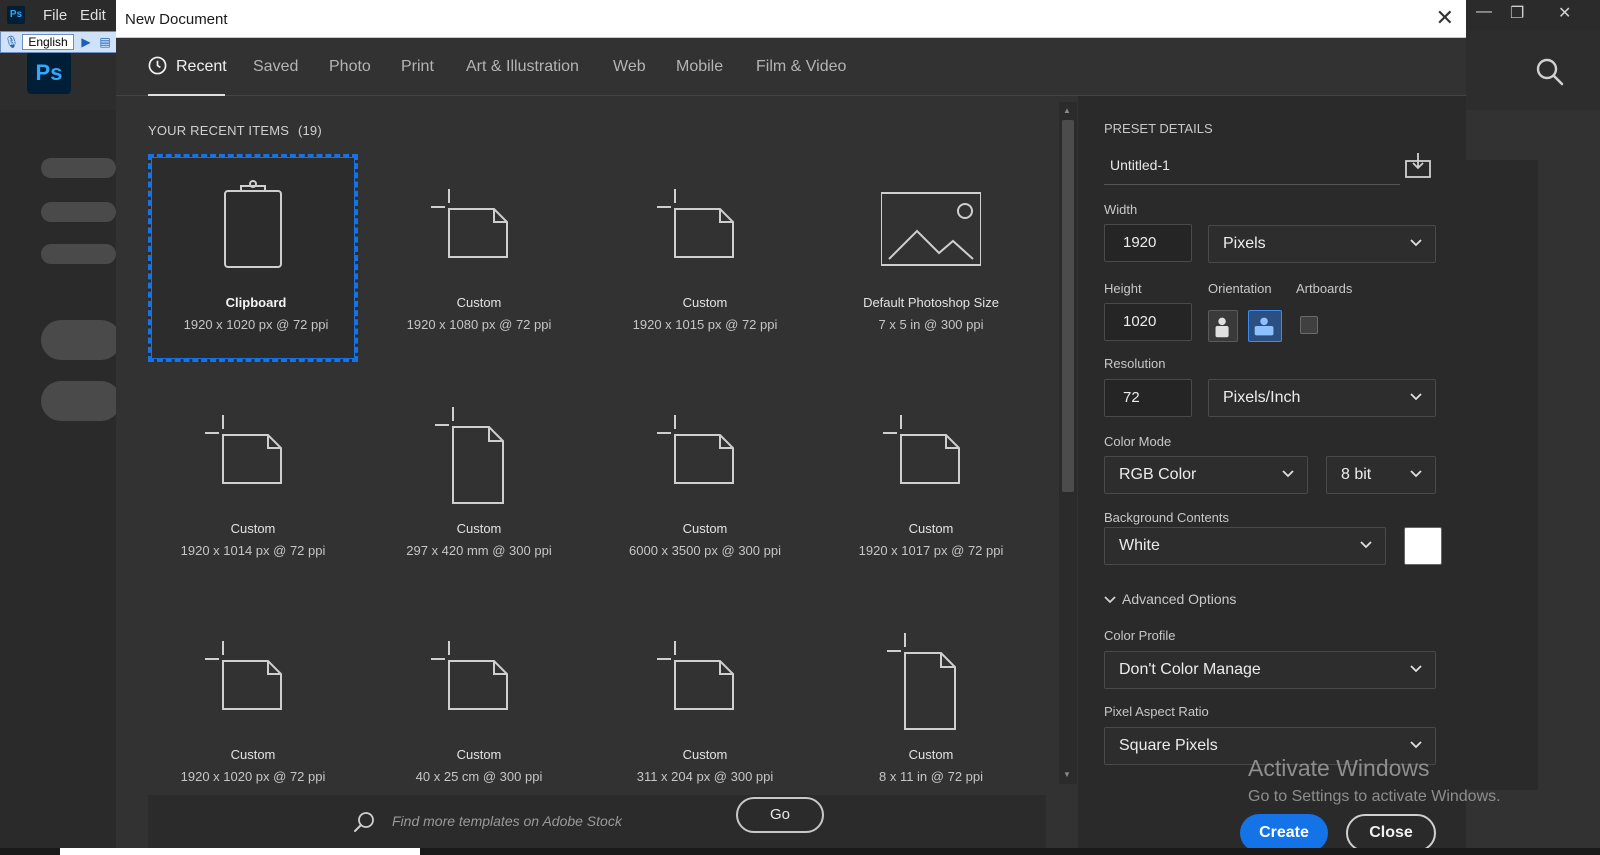  What do you see at coordinates (350, 67) in the screenshot?
I see `tab-photo: Photo` at bounding box center [350, 67].